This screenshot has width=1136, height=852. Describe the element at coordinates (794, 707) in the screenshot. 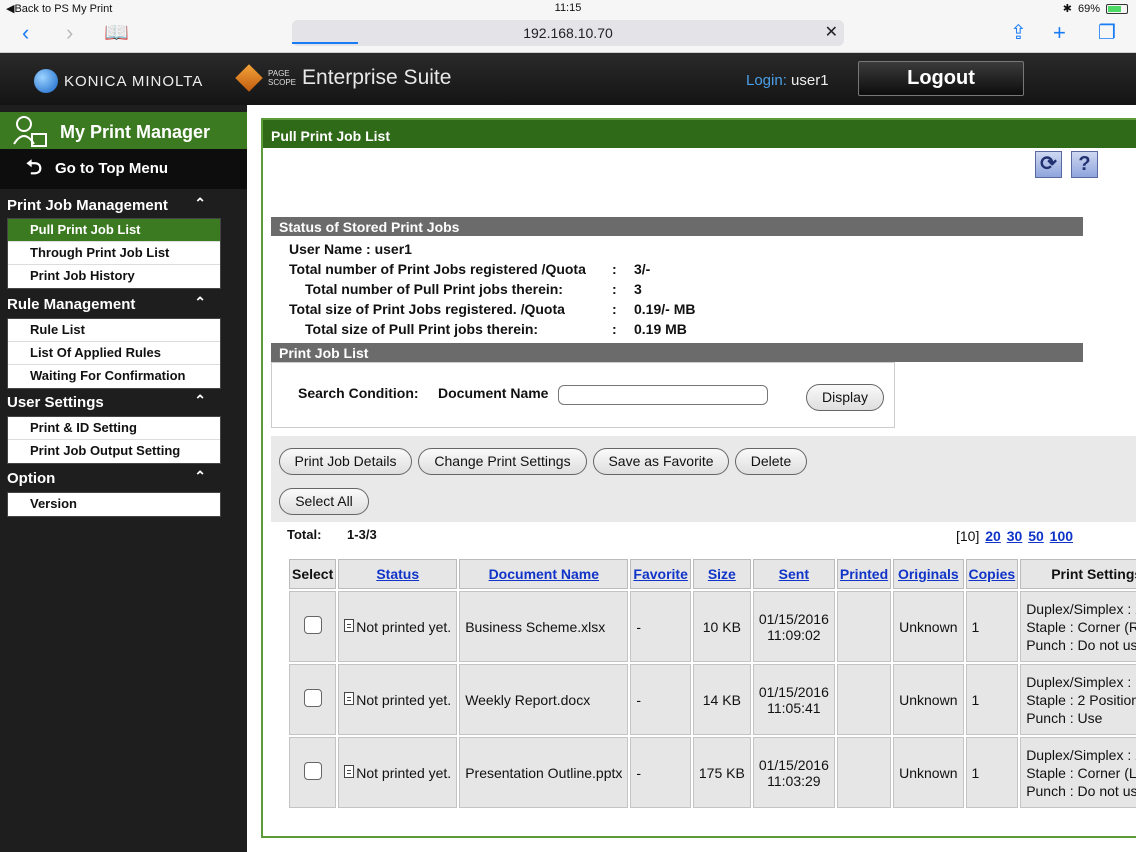

I see `sent-time: 11:05:41` at that location.